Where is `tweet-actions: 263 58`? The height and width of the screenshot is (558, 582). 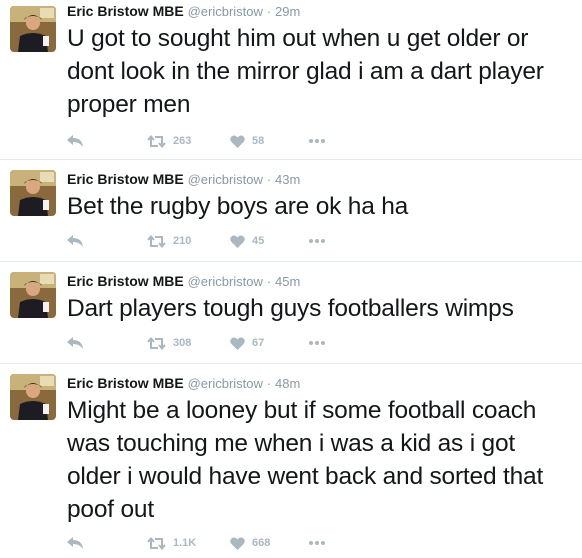
tweet-actions: 263 58 is located at coordinates (217, 141).